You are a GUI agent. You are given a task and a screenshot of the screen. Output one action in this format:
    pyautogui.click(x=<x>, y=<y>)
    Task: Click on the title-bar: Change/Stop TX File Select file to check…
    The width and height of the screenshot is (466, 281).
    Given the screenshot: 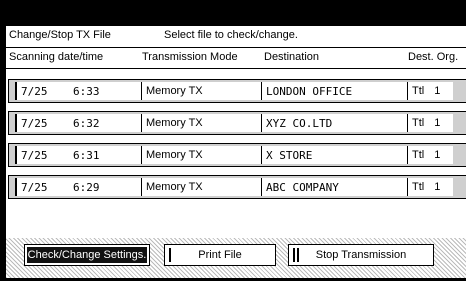 What is the action you would take?
    pyautogui.click(x=236, y=37)
    